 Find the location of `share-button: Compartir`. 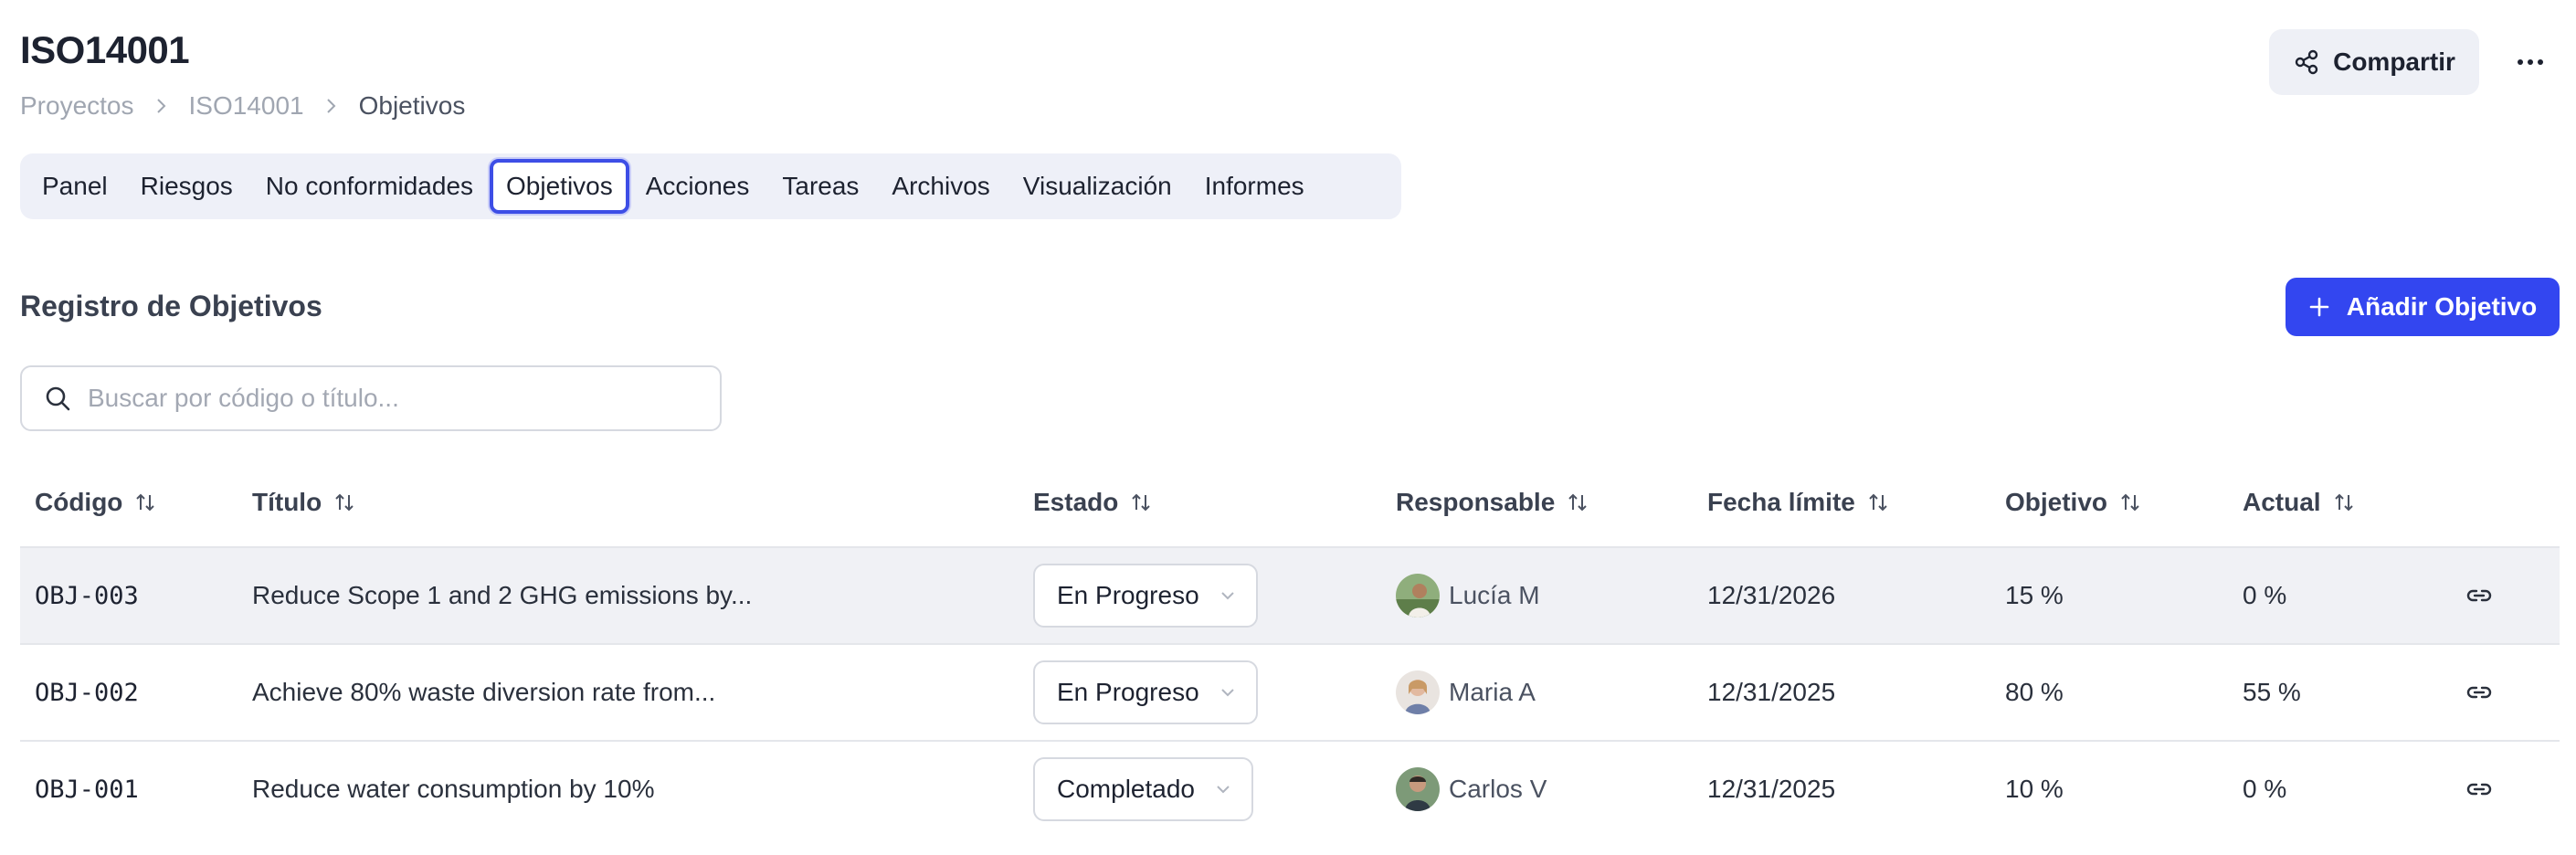

share-button: Compartir is located at coordinates (2374, 62).